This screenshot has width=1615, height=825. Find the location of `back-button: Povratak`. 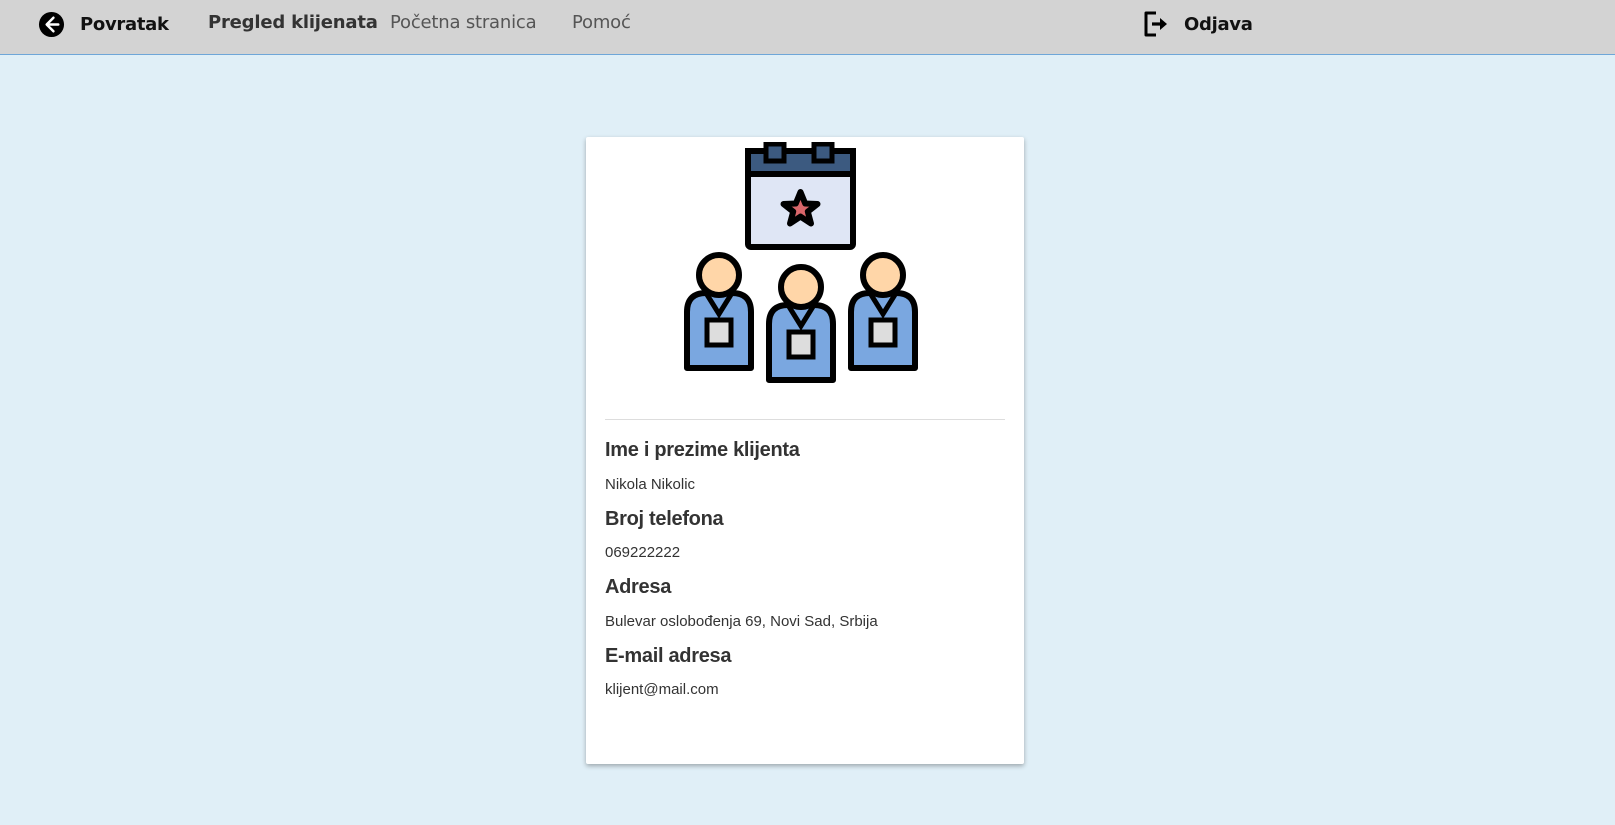

back-button: Povratak is located at coordinates (103, 24).